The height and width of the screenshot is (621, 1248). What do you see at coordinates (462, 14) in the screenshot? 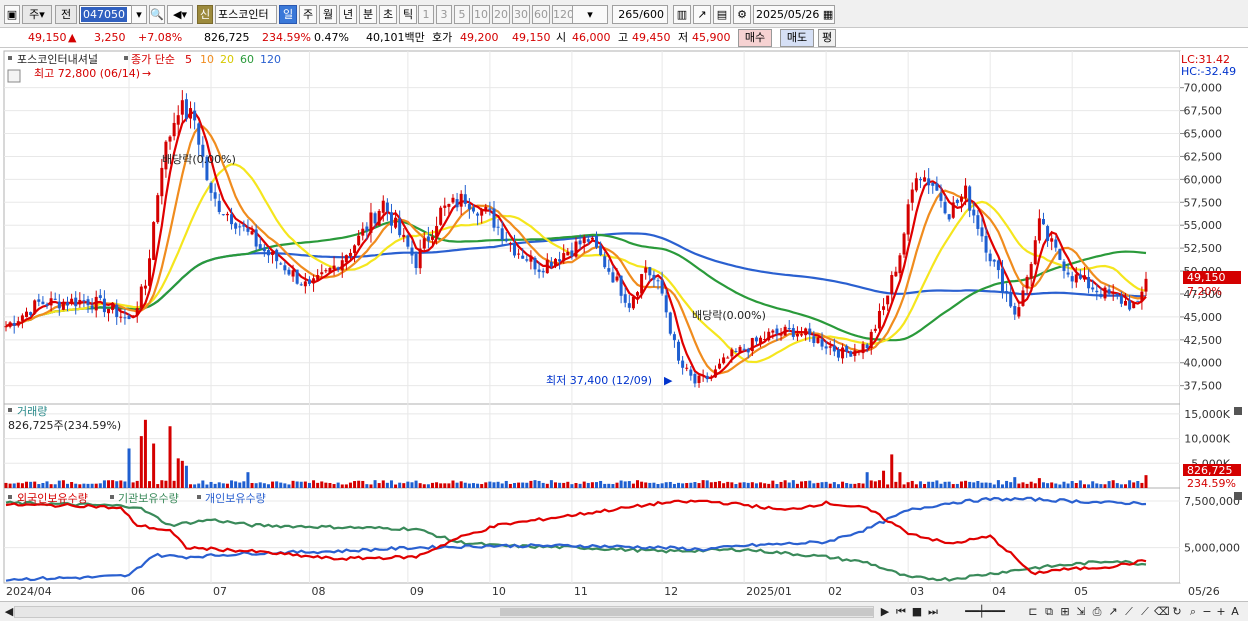
I see `interval-button-5: 5` at bounding box center [462, 14].